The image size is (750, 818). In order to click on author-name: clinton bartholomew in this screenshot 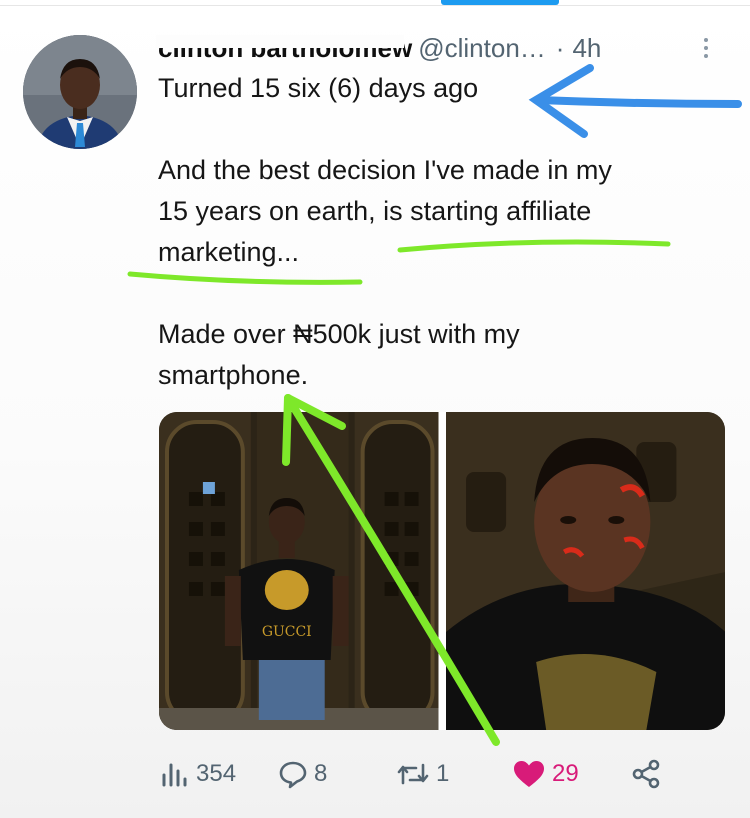, I will do `click(283, 48)`.